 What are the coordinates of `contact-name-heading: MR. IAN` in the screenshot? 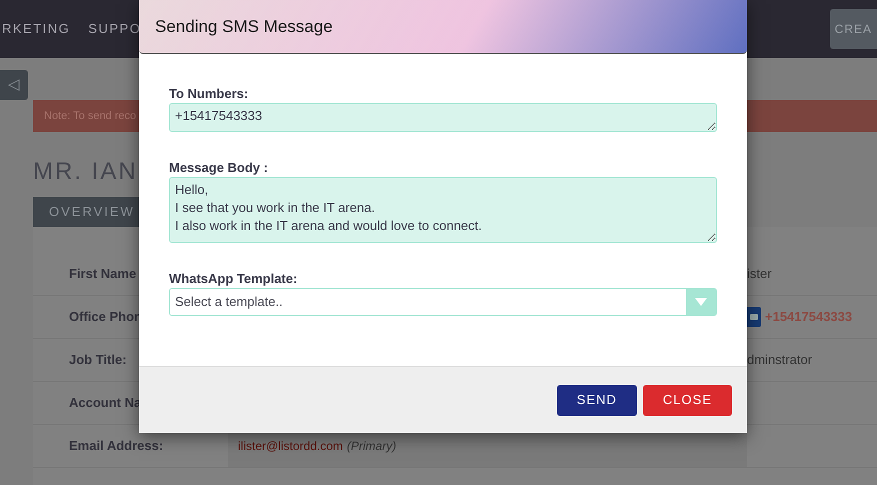 It's located at (85, 172).